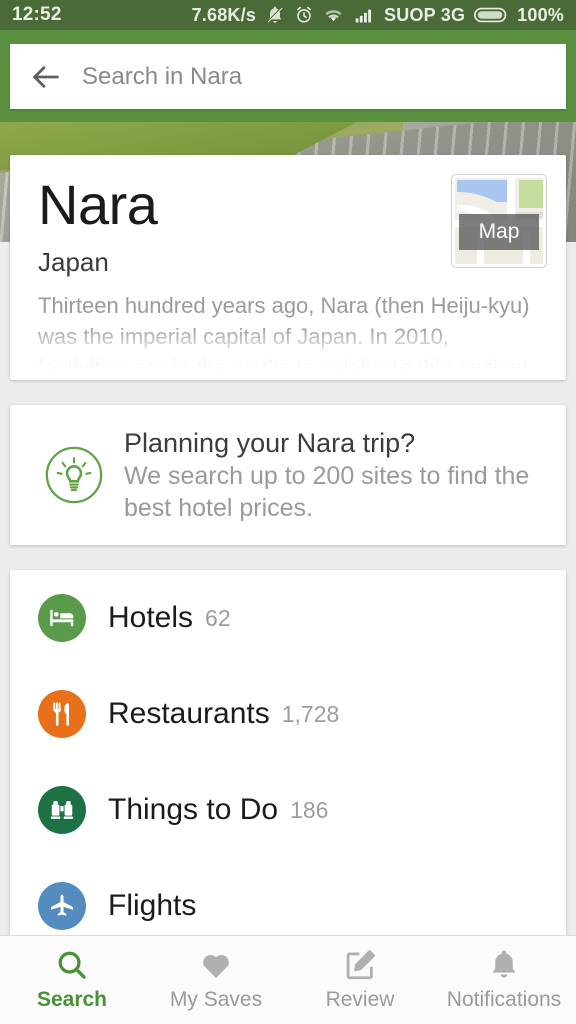 The height and width of the screenshot is (1024, 576). I want to click on back-arrow-icon, so click(46, 76).